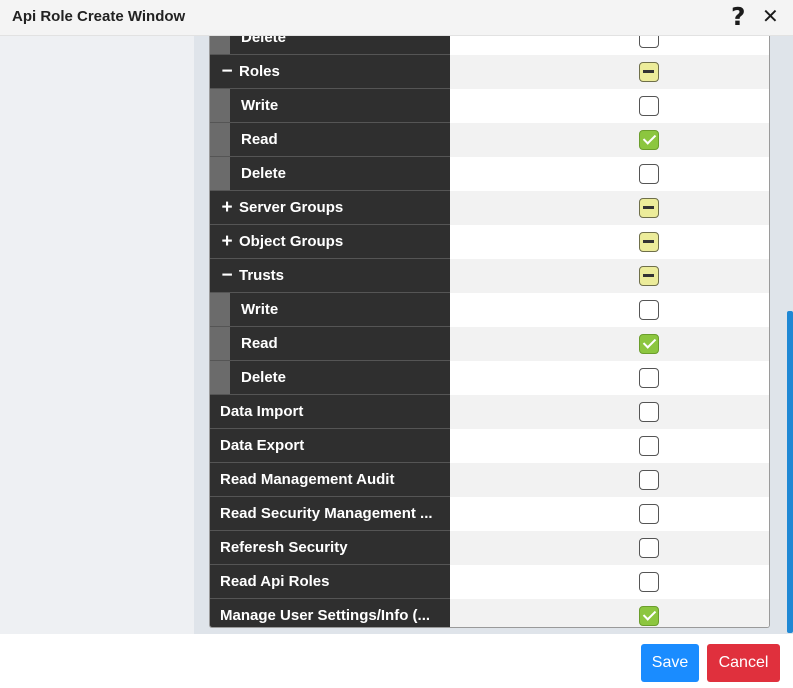  Describe the element at coordinates (330, 446) in the screenshot. I see `permission-name-cell: Data Export` at that location.